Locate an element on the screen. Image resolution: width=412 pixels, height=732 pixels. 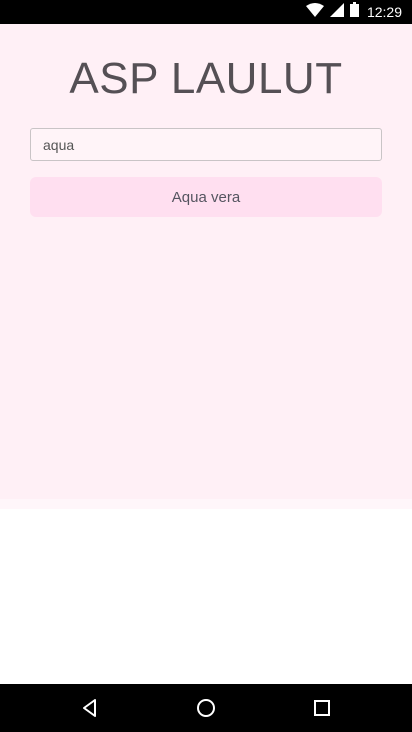
page-title: ASP LAULUT is located at coordinates (206, 78).